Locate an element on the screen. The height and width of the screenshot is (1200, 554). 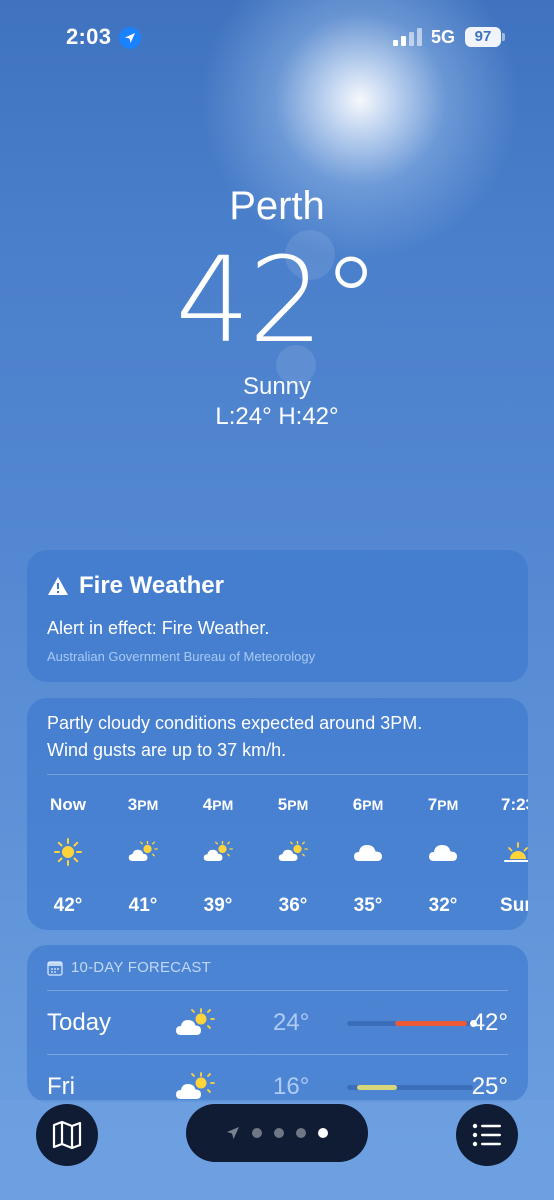
calendar-icon is located at coordinates (55, 968).